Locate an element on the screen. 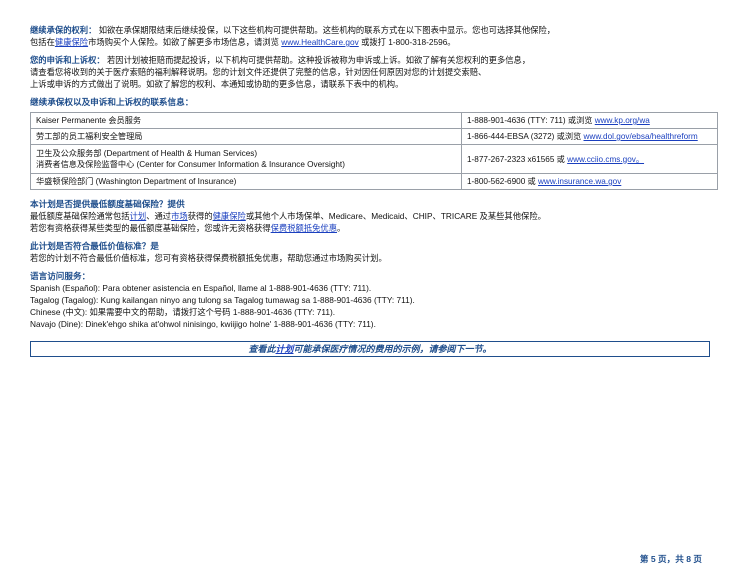  mec-text: 若您有资格获得某些类型的最低额度基础保险，您或许无资格获得 is located at coordinates (150, 228).